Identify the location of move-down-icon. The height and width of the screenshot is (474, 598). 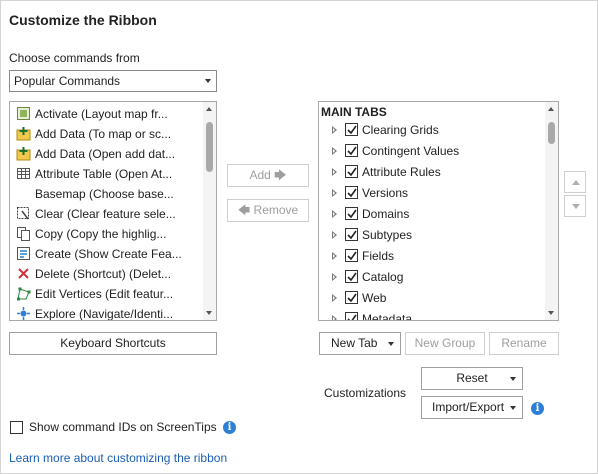
(576, 206).